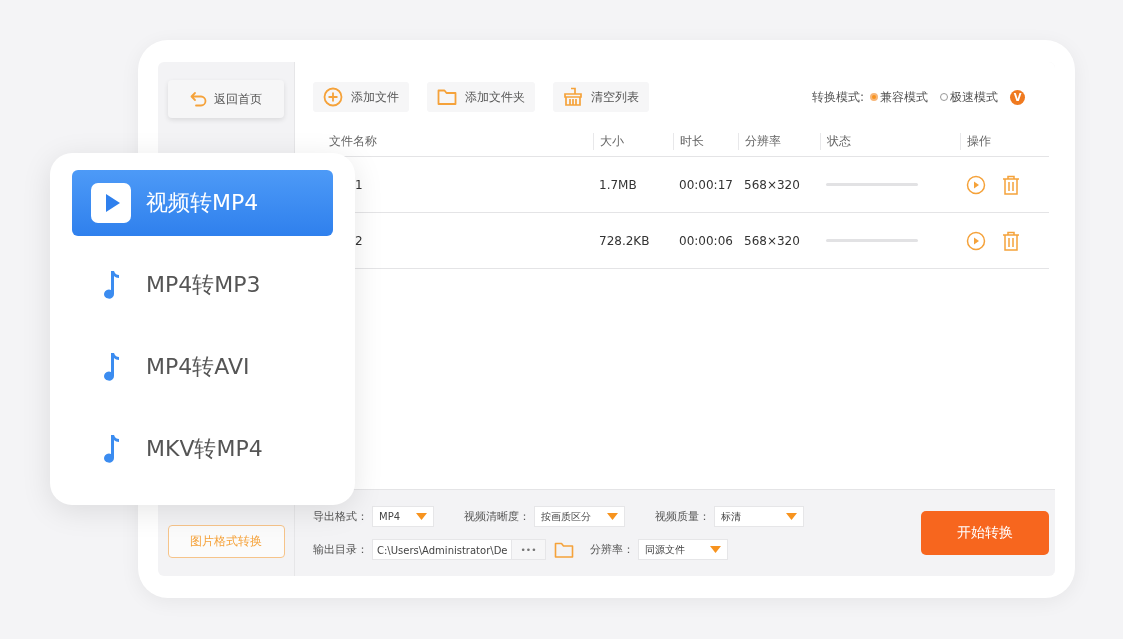  Describe the element at coordinates (618, 184) in the screenshot. I see `table-cell-text: 1.7MB` at that location.